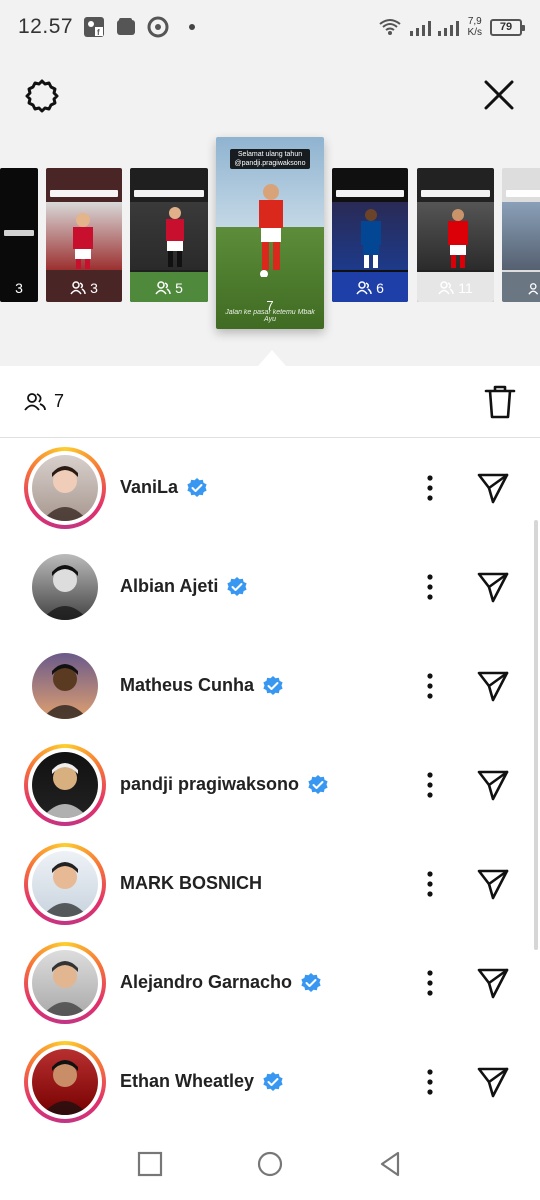 This screenshot has width=540, height=1200. What do you see at coordinates (270, 586) in the screenshot?
I see `viewer-row: Albian Ajeti` at bounding box center [270, 586].